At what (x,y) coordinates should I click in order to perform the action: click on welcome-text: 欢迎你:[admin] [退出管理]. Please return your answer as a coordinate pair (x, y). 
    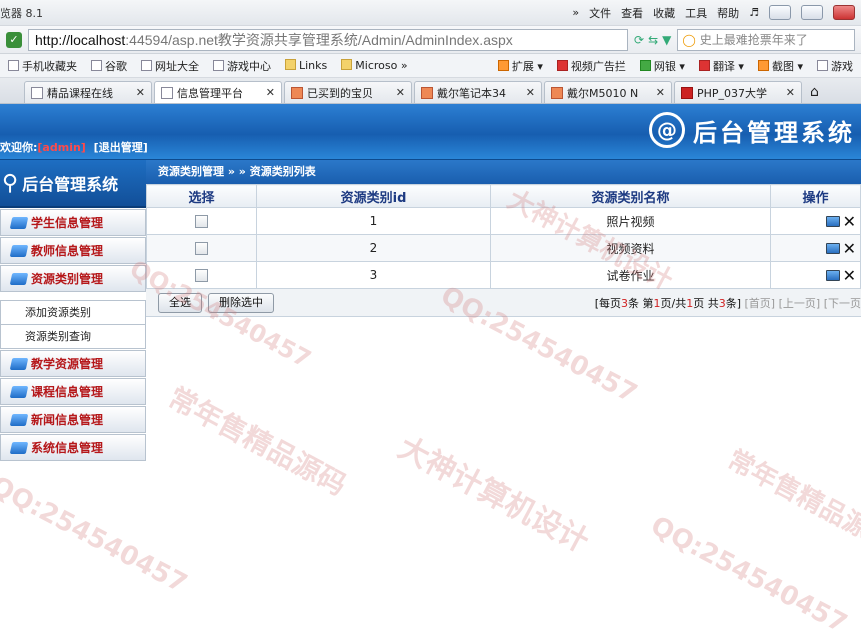
    Looking at the image, I should click on (74, 147).